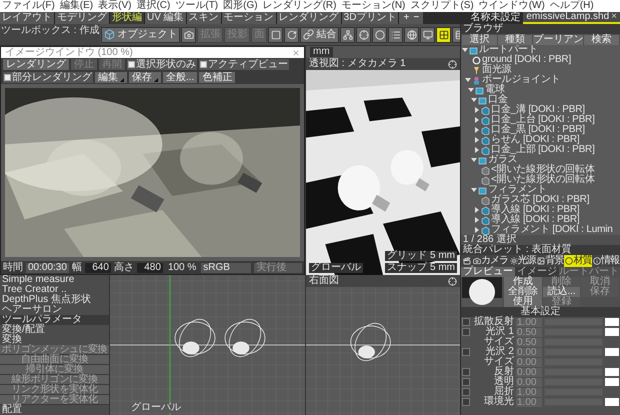 Image resolution: width=620 pixels, height=415 pixels. I want to click on render-button: 色補正, so click(217, 77).